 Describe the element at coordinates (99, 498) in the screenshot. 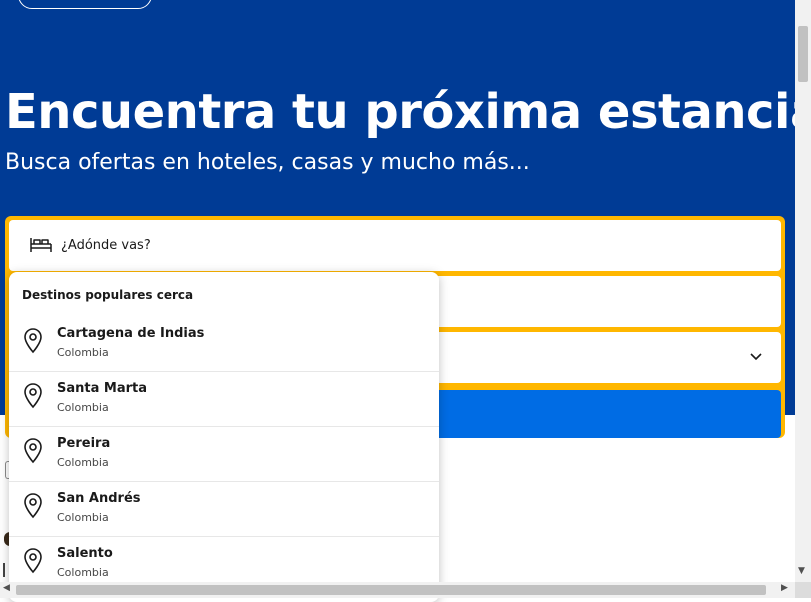

I see `suggestion-city: San Andrés` at that location.